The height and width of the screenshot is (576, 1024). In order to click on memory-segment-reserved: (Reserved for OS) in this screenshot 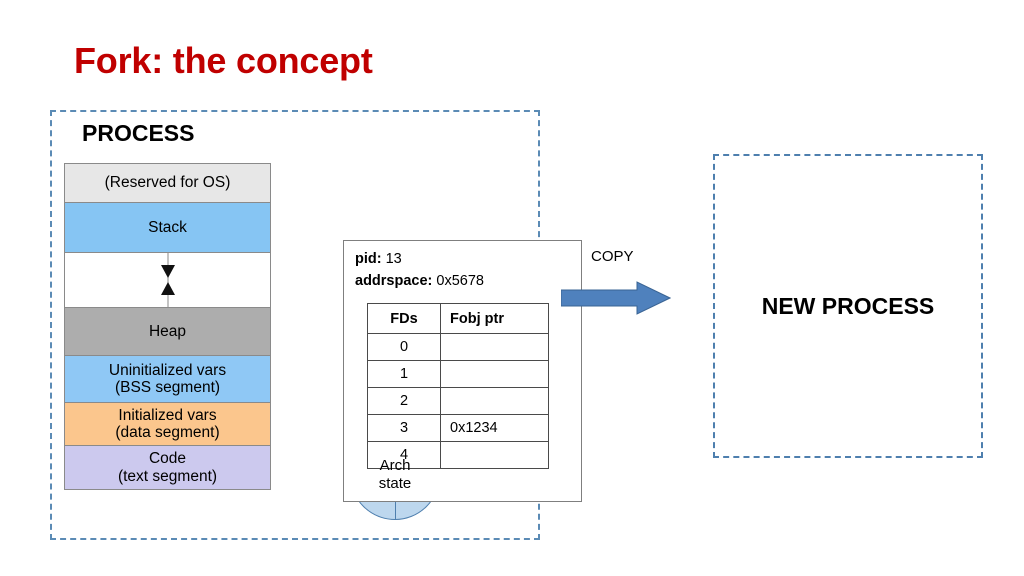, I will do `click(167, 183)`.